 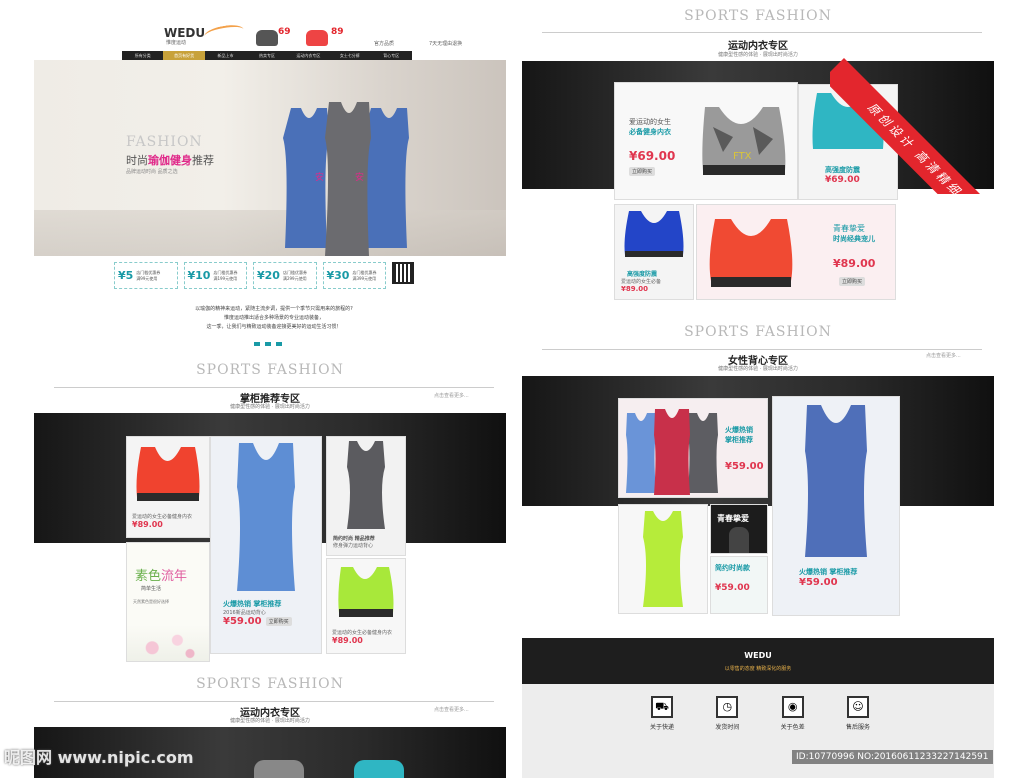 I want to click on hero-fashion-en: FASHION, so click(x=164, y=142).